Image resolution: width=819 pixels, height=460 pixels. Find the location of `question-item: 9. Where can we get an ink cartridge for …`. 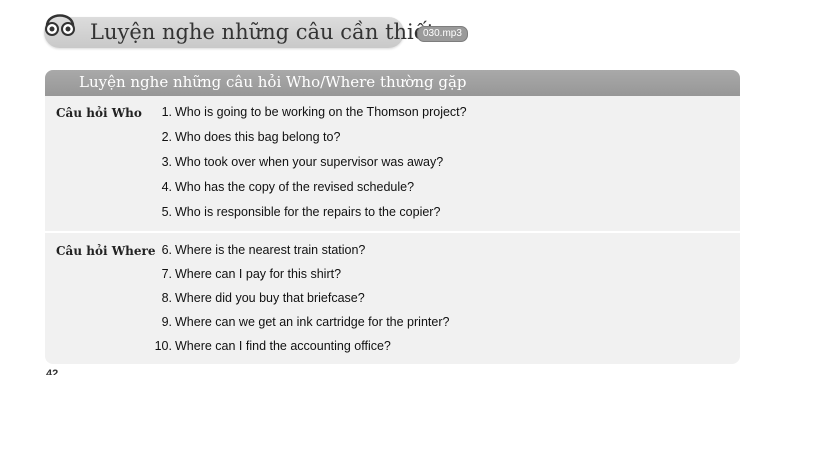

question-item: 9. Where can we get an ink cartridge for … is located at coordinates (305, 322).